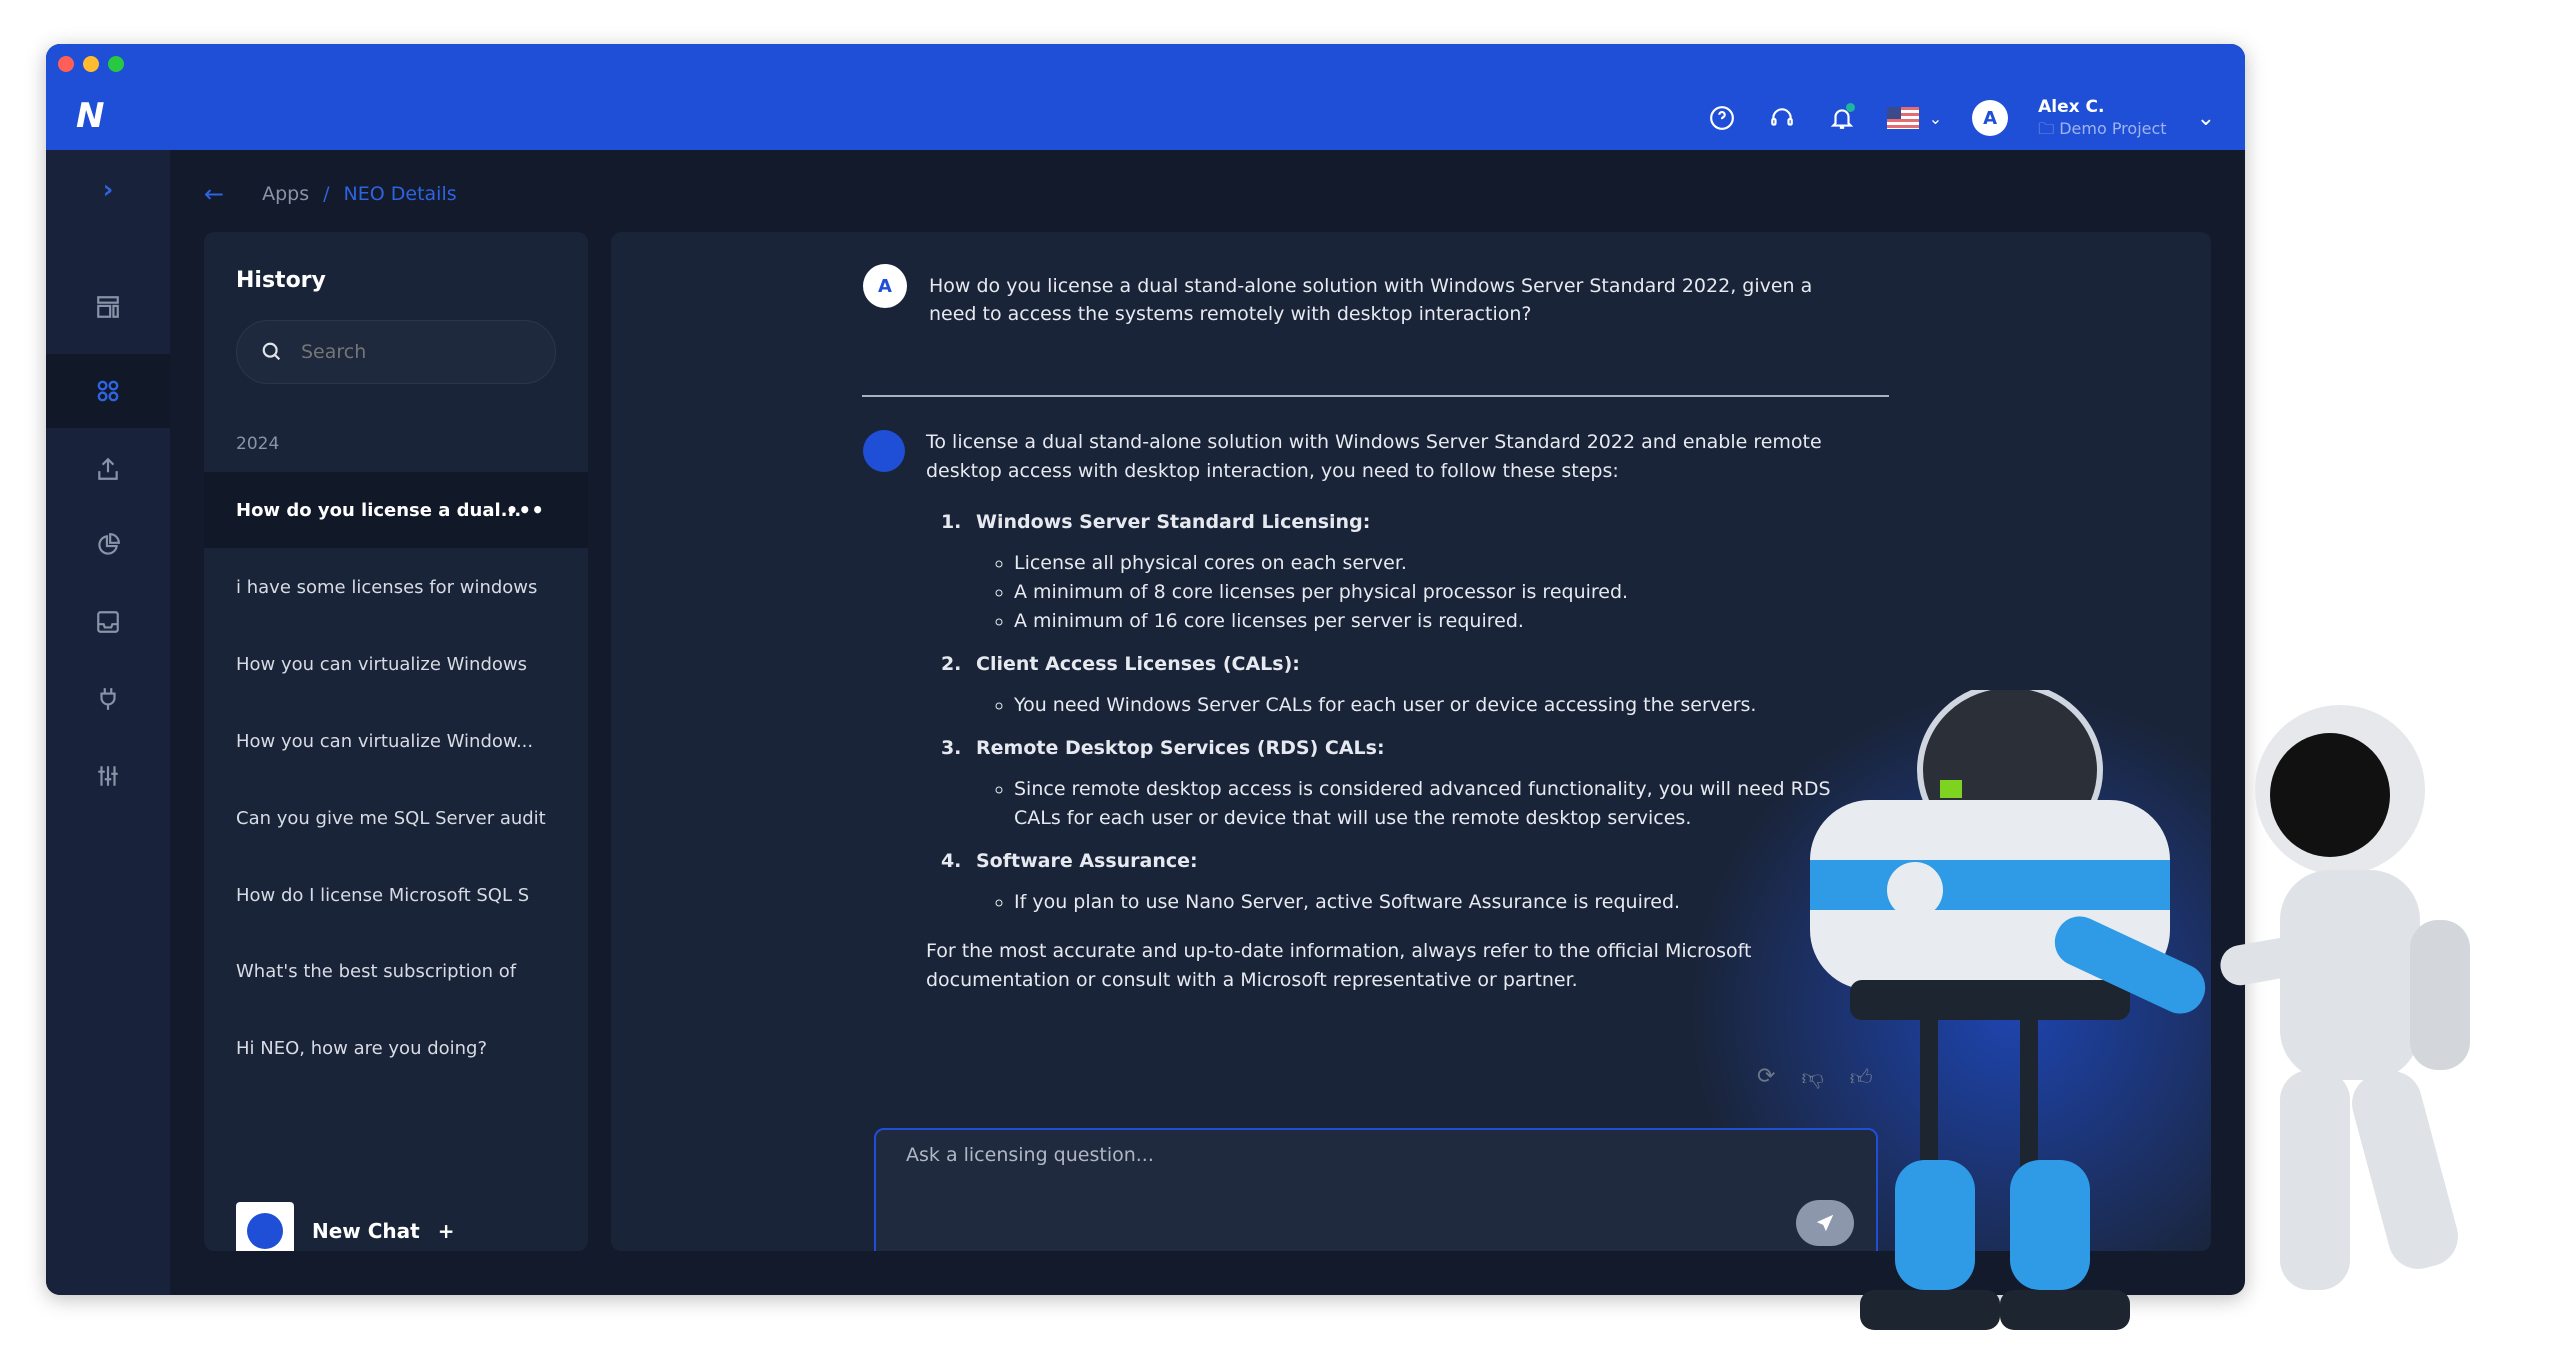  I want to click on breadcrumb: ← Apps / NEO Details, so click(330, 194).